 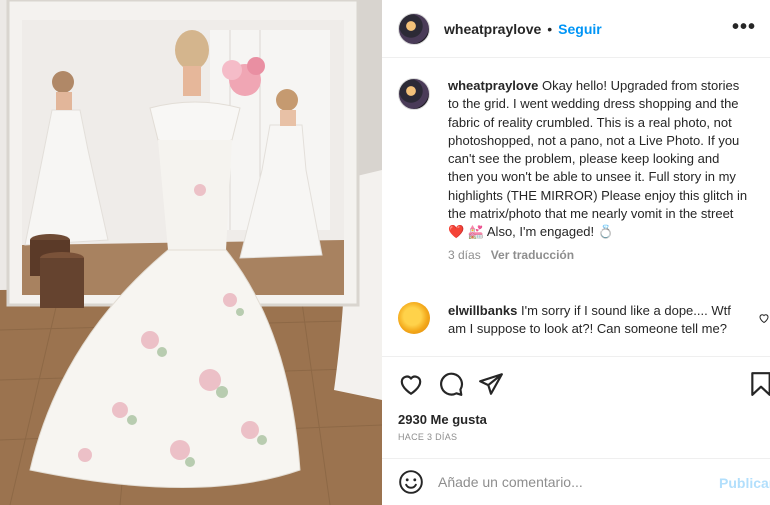 What do you see at coordinates (531, 232) in the screenshot?
I see `caption-emoji-line: ❤️ 💒 Also, I'm engaged! 💍` at bounding box center [531, 232].